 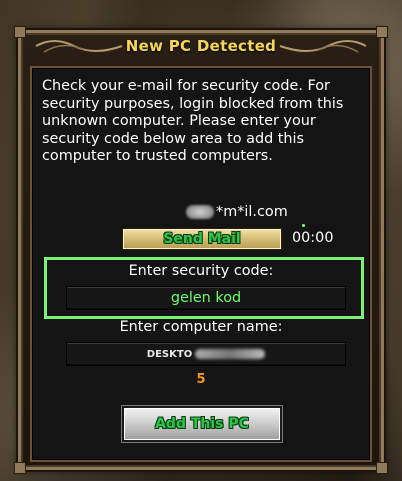 What do you see at coordinates (382, 468) in the screenshot?
I see `frame-corner-bottom-right` at bounding box center [382, 468].